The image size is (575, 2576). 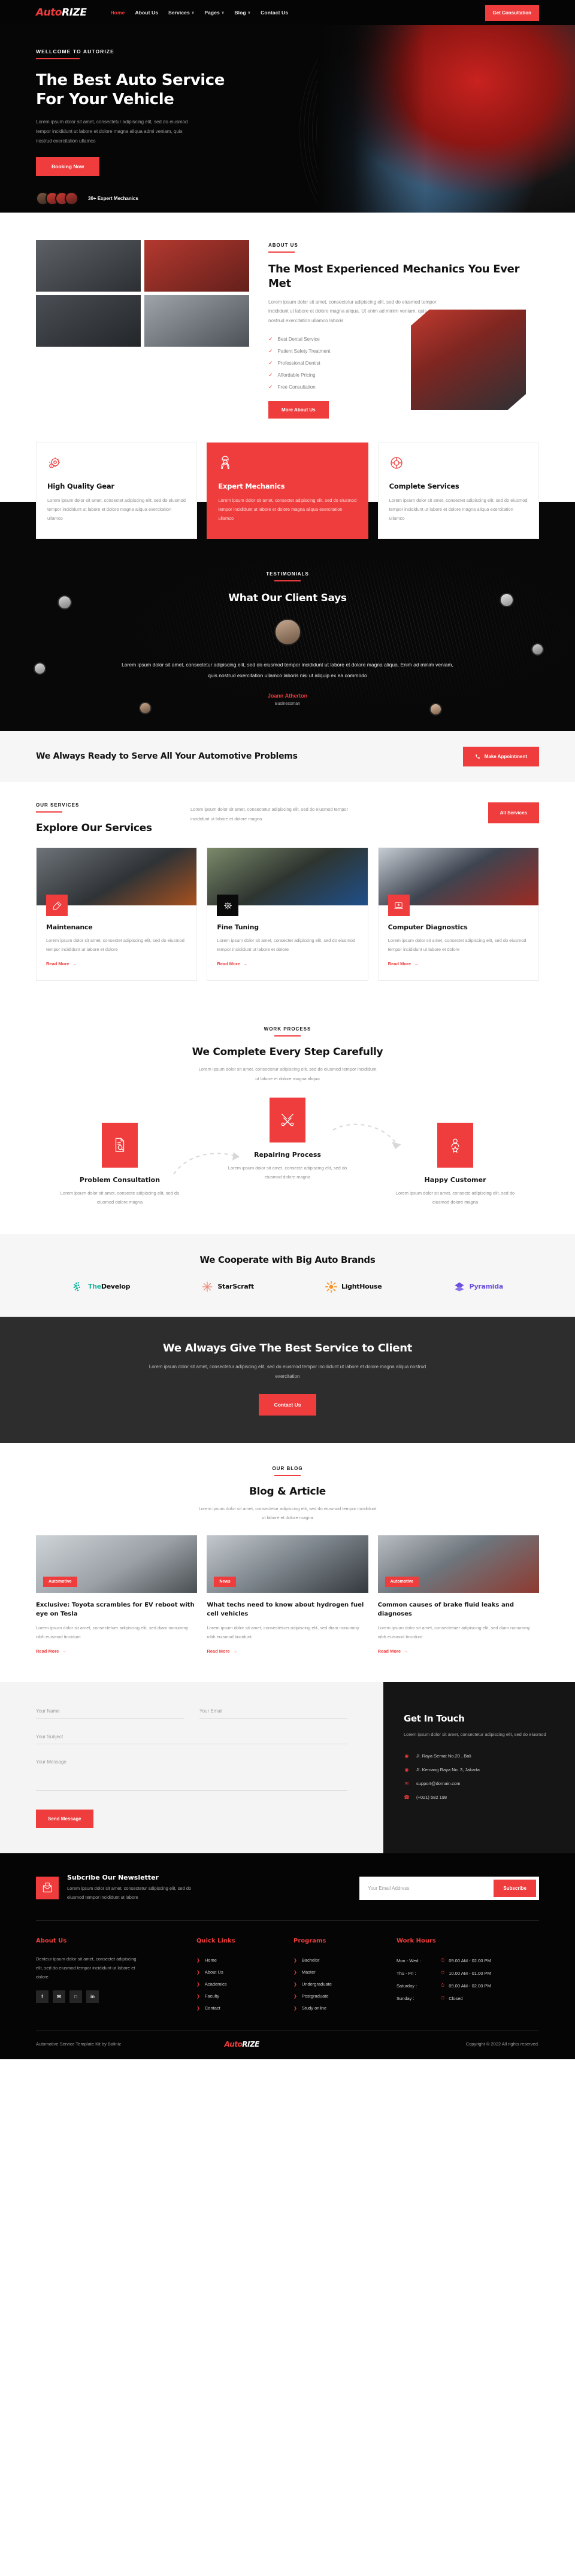 What do you see at coordinates (350, 1287) in the screenshot?
I see `brand-name-a: Light` at bounding box center [350, 1287].